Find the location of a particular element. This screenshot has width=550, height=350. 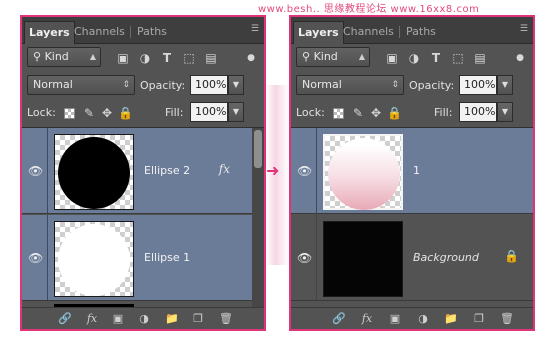

pink-gradient-circle-thumbnail is located at coordinates (364, 174).